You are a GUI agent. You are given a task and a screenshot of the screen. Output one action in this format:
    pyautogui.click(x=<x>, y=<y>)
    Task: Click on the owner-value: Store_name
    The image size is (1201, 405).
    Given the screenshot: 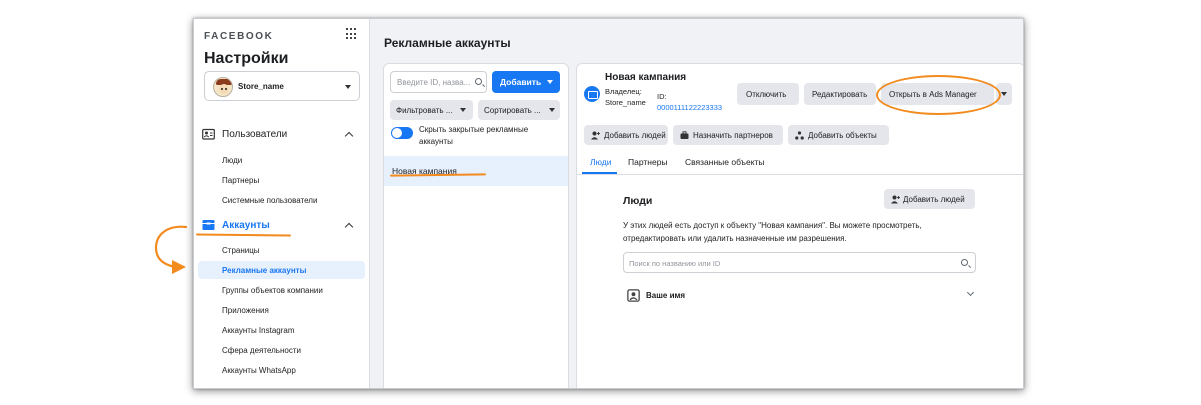 What is the action you would take?
    pyautogui.click(x=625, y=102)
    